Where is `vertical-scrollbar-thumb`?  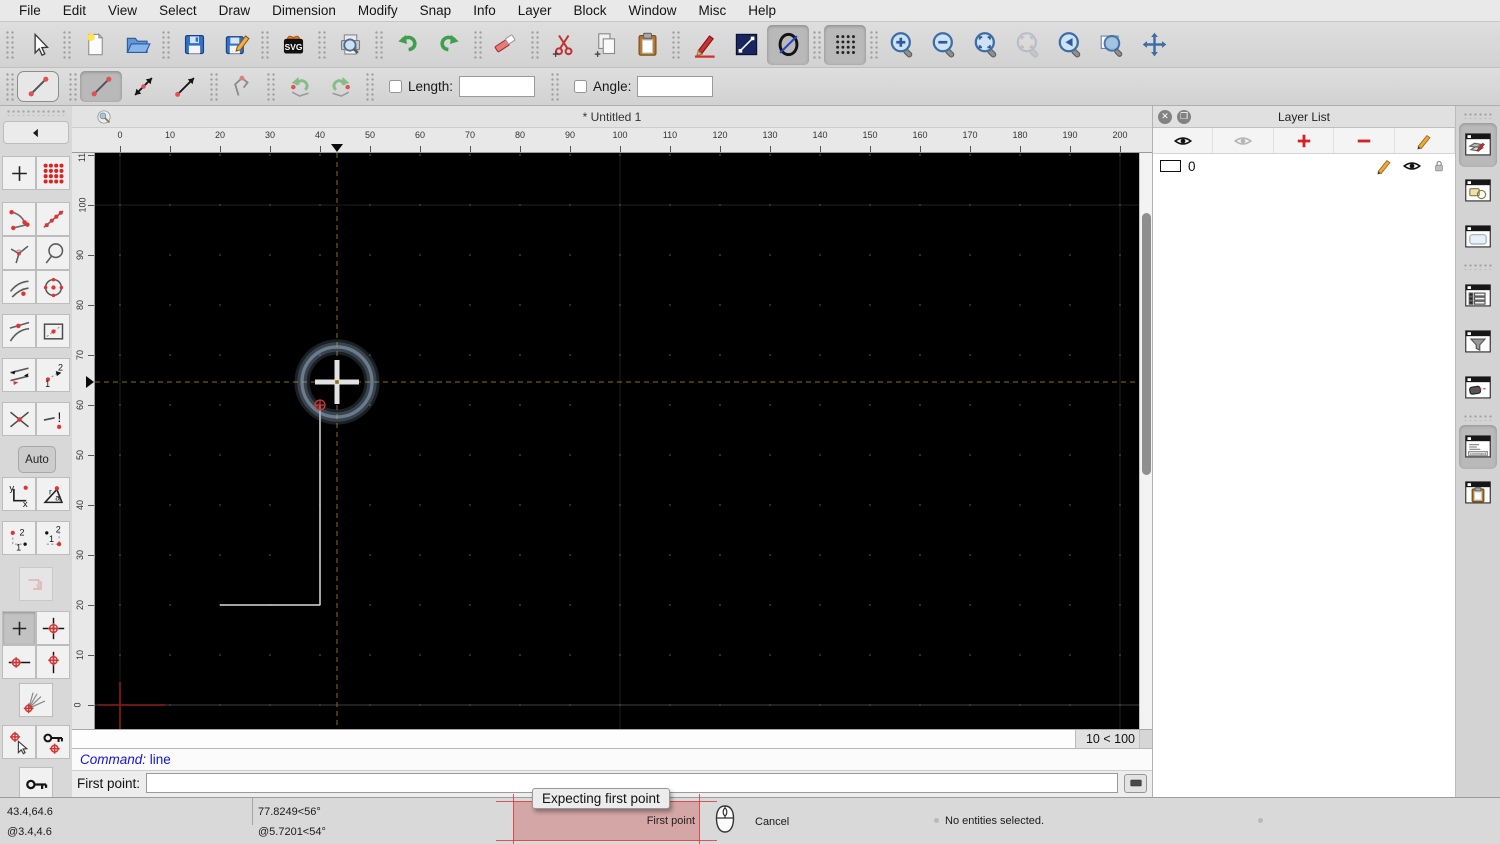 vertical-scrollbar-thumb is located at coordinates (1146, 344).